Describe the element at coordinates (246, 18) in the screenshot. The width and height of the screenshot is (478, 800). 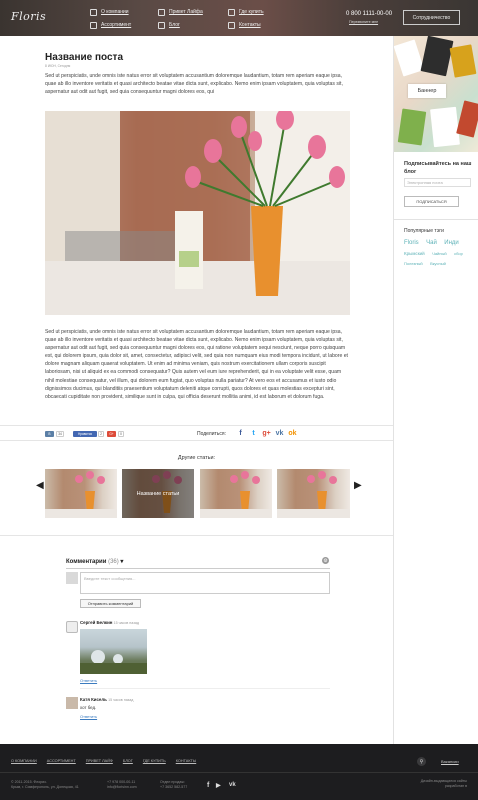
I see `nav-column-3: Где купить Контакты` at that location.